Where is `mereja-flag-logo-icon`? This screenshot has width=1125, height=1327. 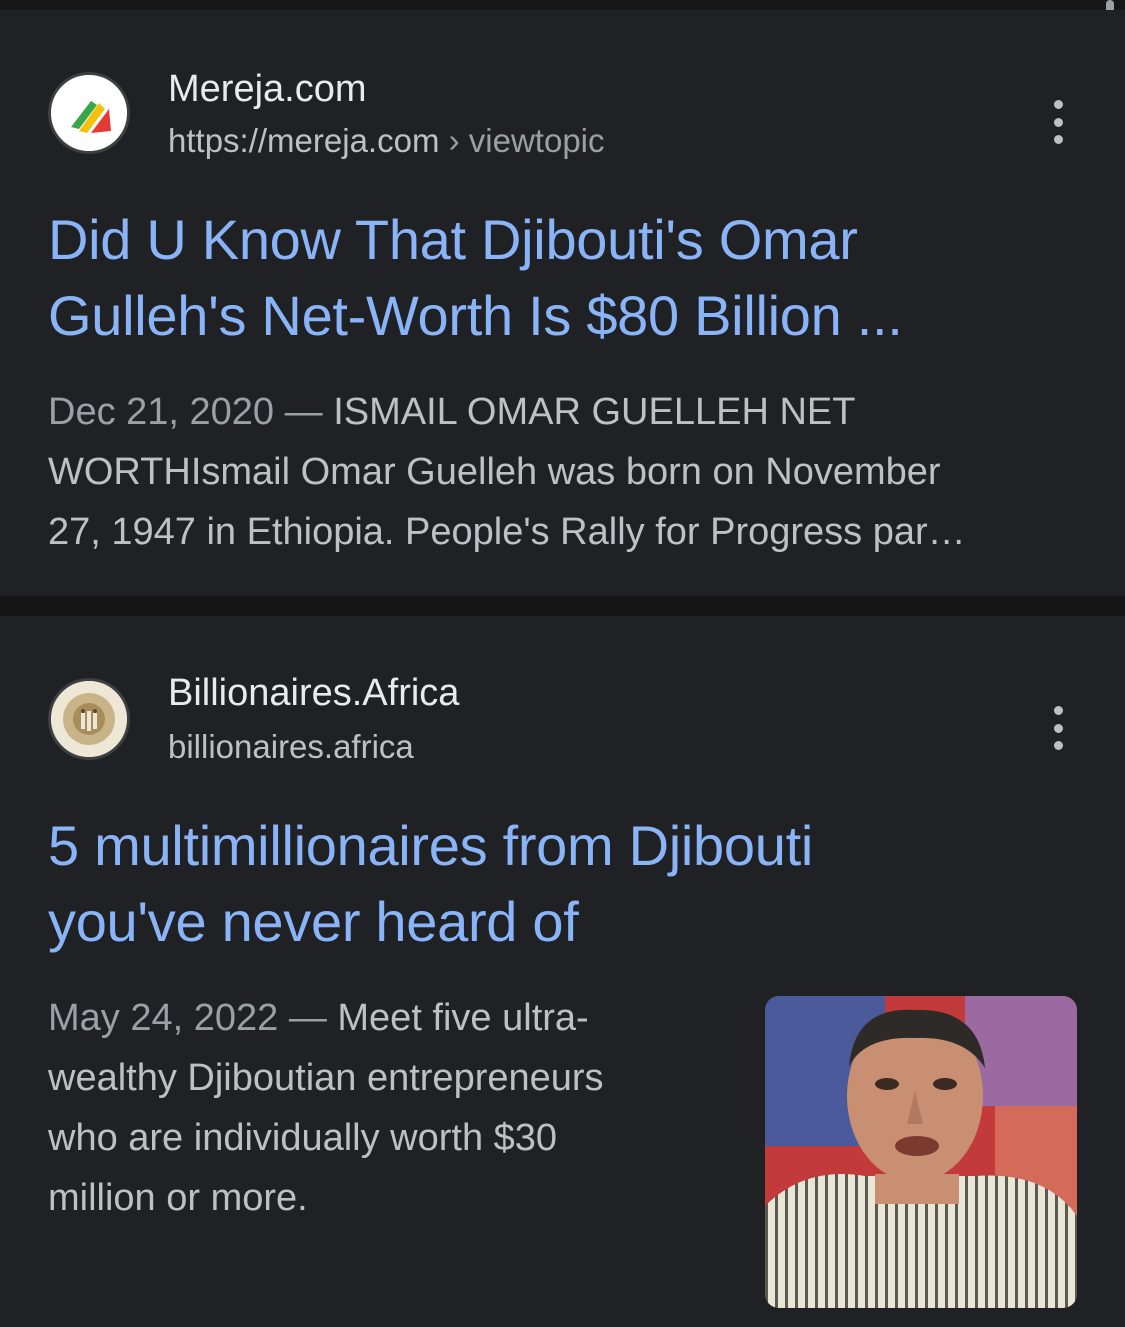
mereja-flag-logo-icon is located at coordinates (89, 113).